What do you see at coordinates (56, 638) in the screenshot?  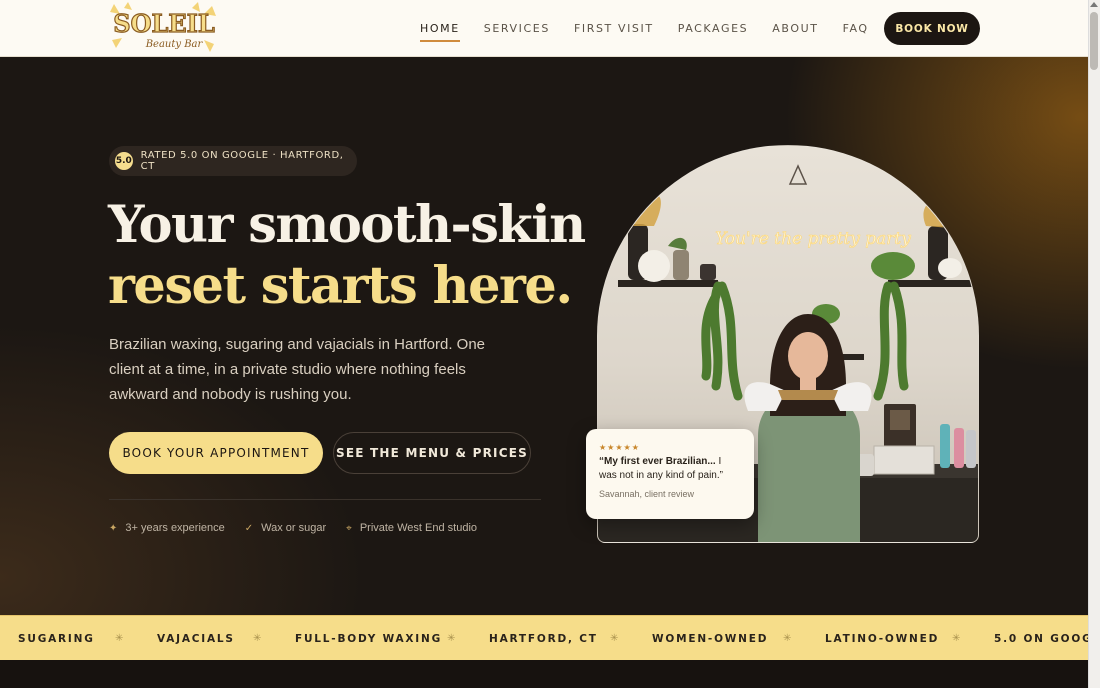 I see `marquee-item: SUGARING` at bounding box center [56, 638].